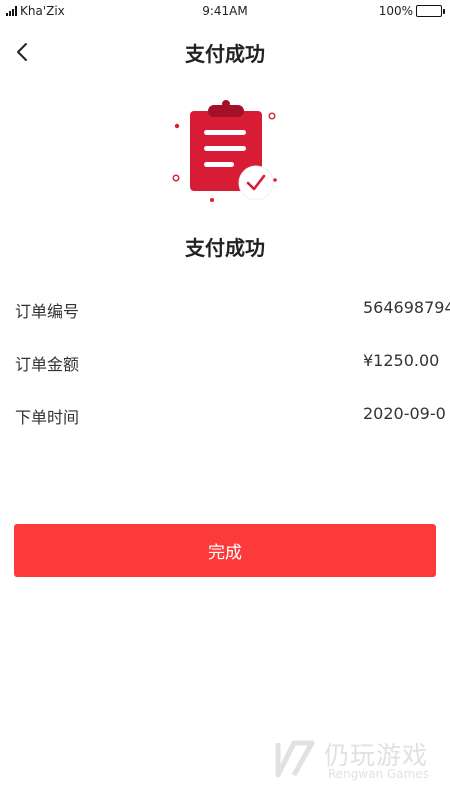 The width and height of the screenshot is (450, 800). Describe the element at coordinates (401, 360) in the screenshot. I see `order-amount-value: ¥1250.00` at that location.